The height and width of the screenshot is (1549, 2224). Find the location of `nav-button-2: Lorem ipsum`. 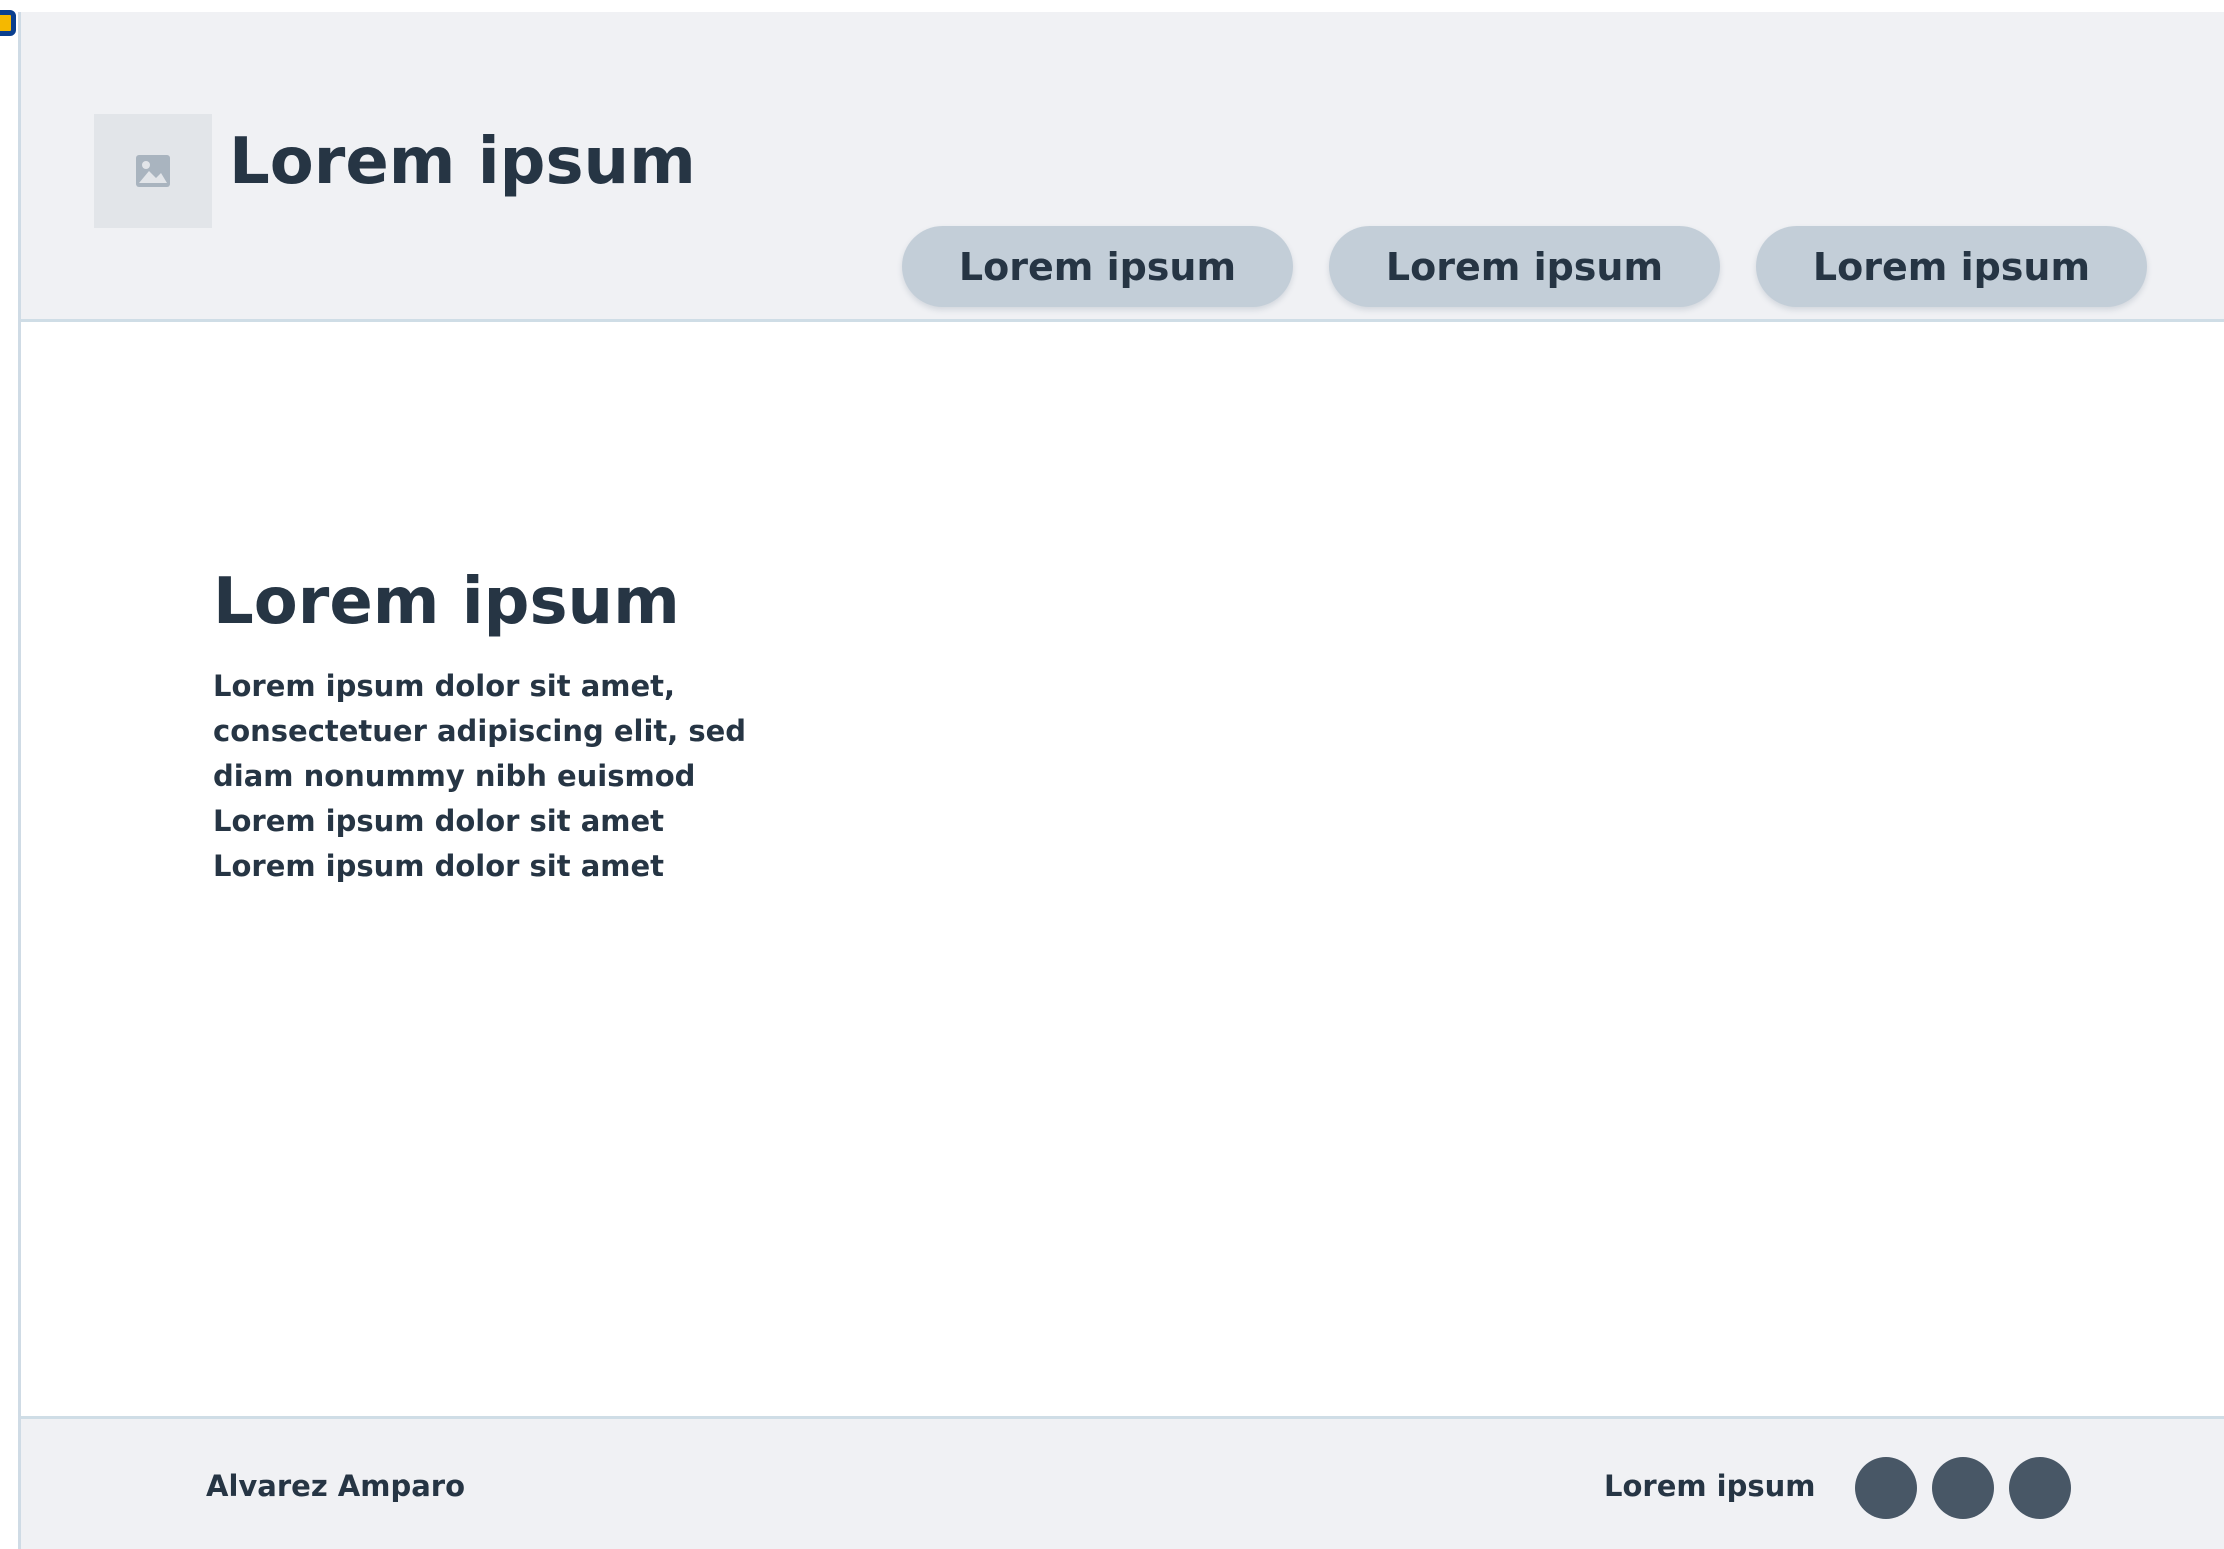

nav-button-2: Lorem ipsum is located at coordinates (1524, 266).